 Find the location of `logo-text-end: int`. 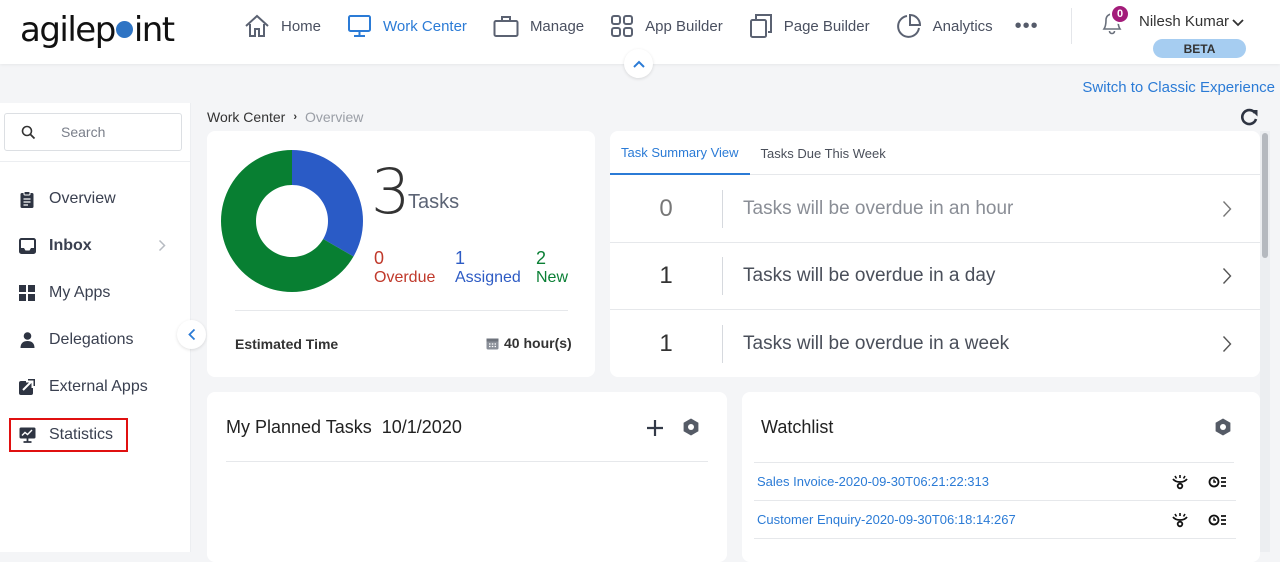

logo-text-end: int is located at coordinates (154, 30).